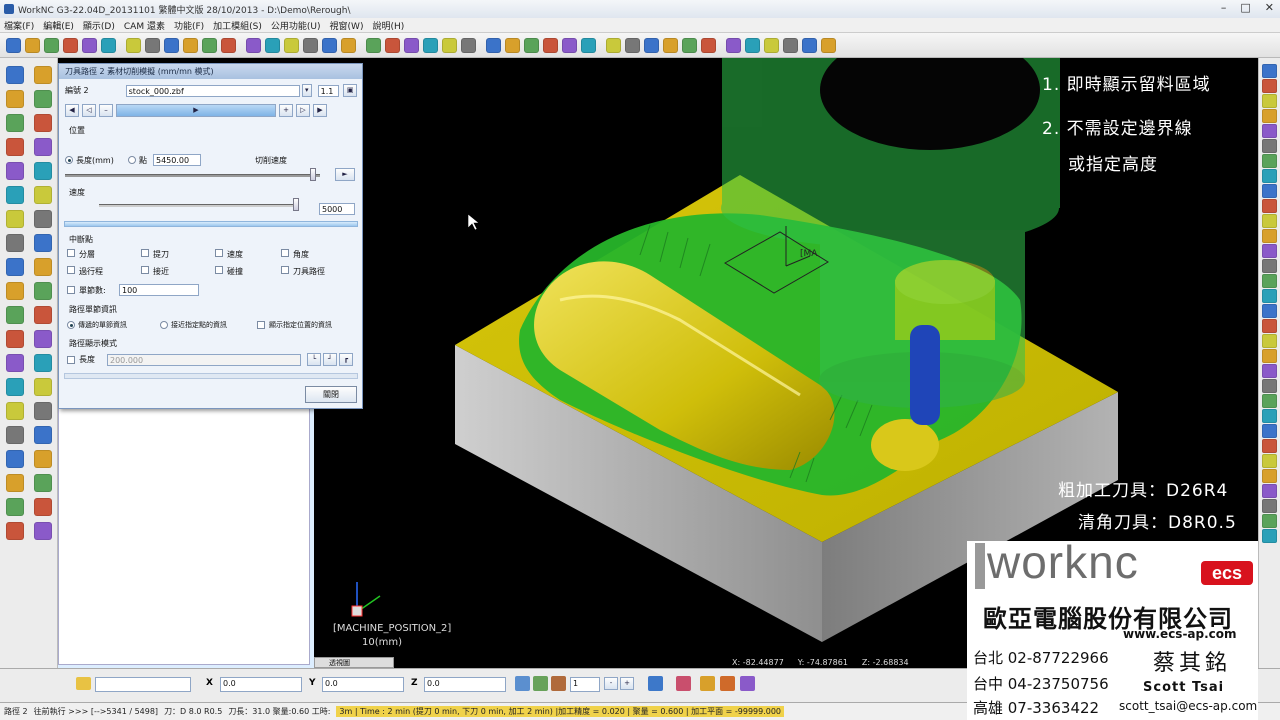  I want to click on maximize-icon: □, so click(1245, 7).